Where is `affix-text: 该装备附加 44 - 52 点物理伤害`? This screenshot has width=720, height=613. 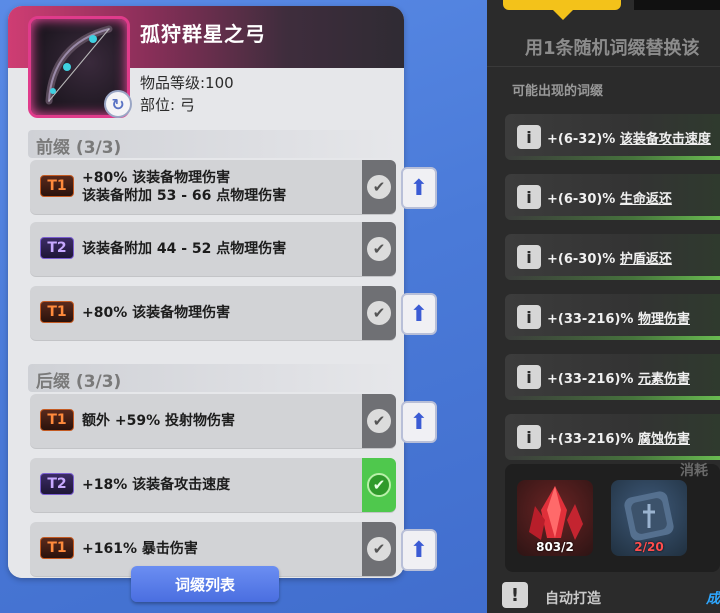
affix-text: 该装备附加 44 - 52 点物理伤害 is located at coordinates (184, 249).